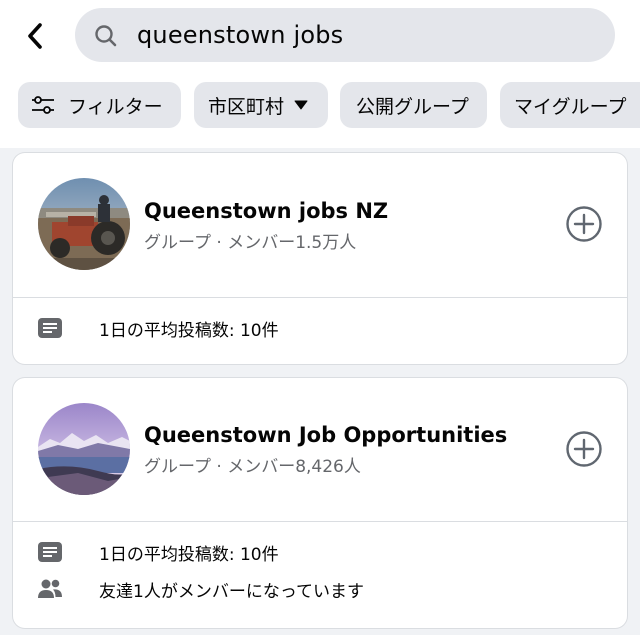 The width and height of the screenshot is (640, 635). Describe the element at coordinates (301, 105) in the screenshot. I see `caret-down-icon` at that location.